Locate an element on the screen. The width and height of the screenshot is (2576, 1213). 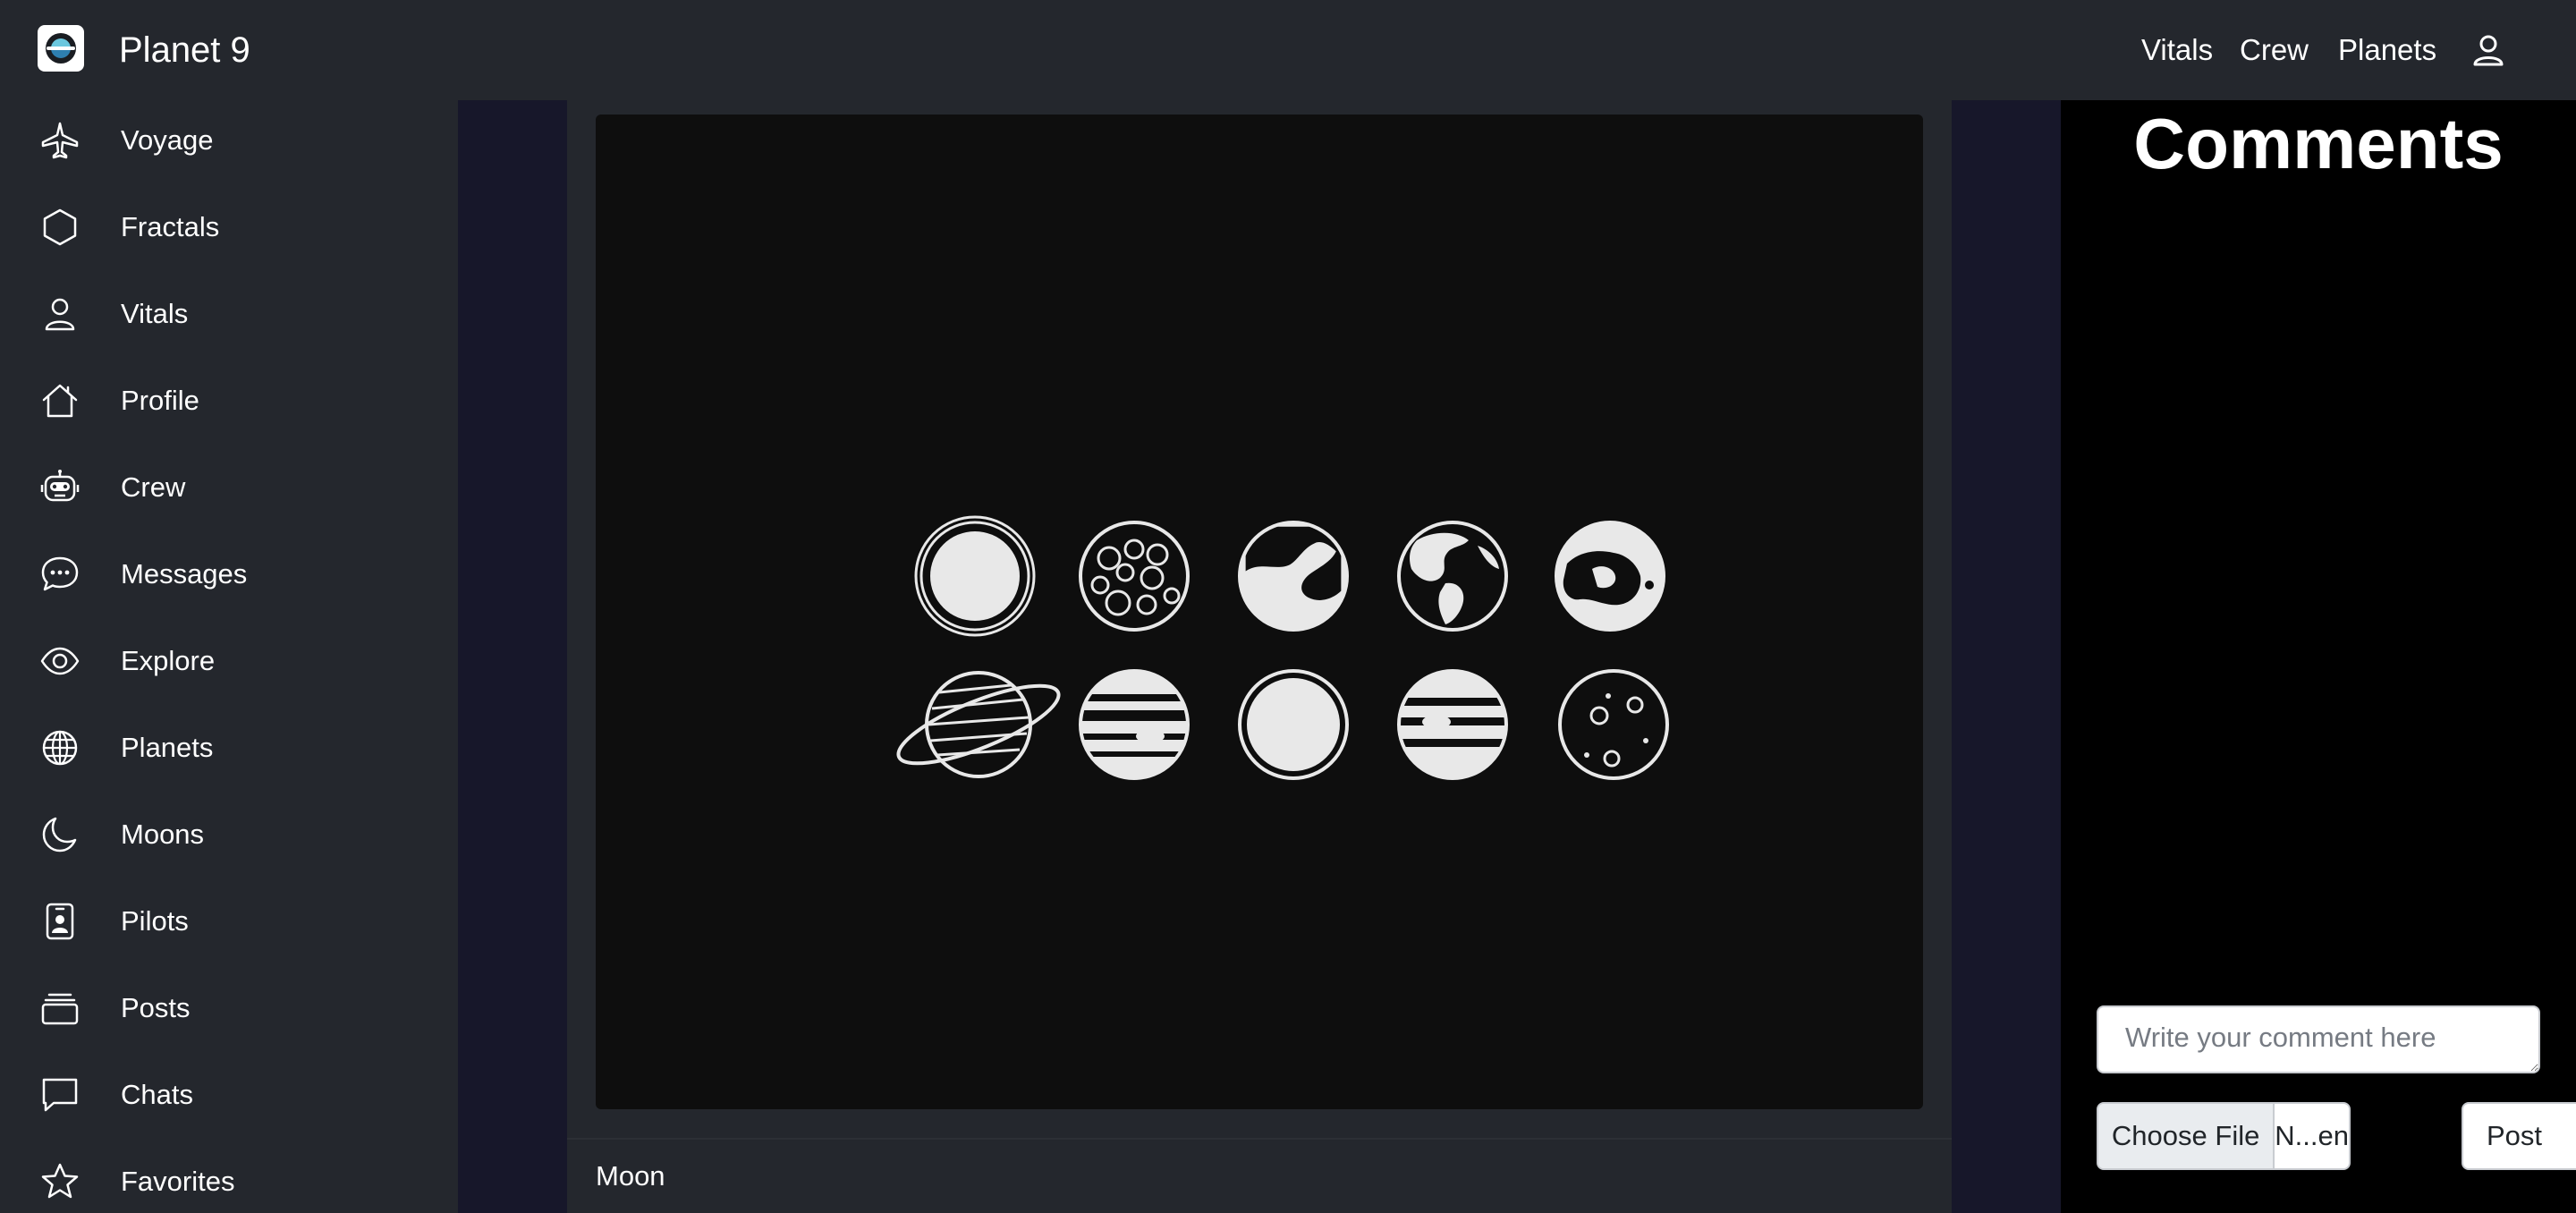
sidebar-item-explore: Explore is located at coordinates (229, 661).